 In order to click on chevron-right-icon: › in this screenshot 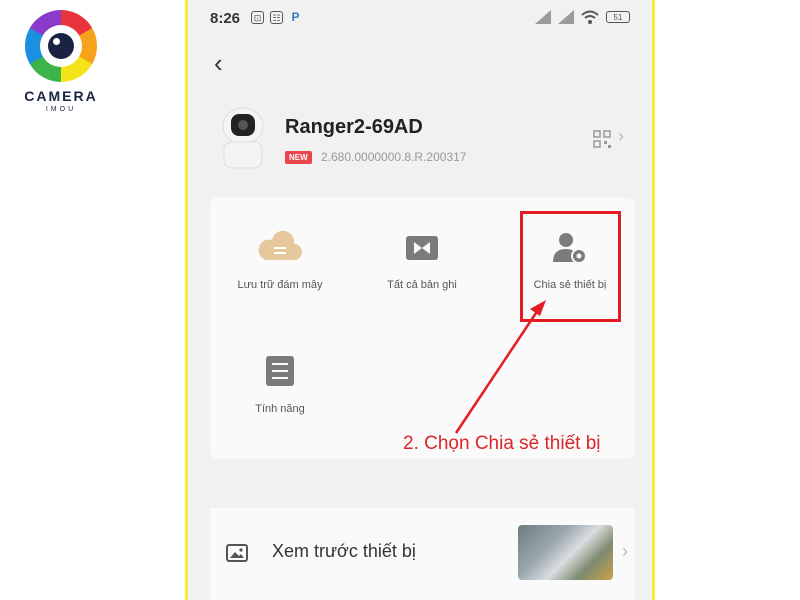, I will do `click(625, 551)`.